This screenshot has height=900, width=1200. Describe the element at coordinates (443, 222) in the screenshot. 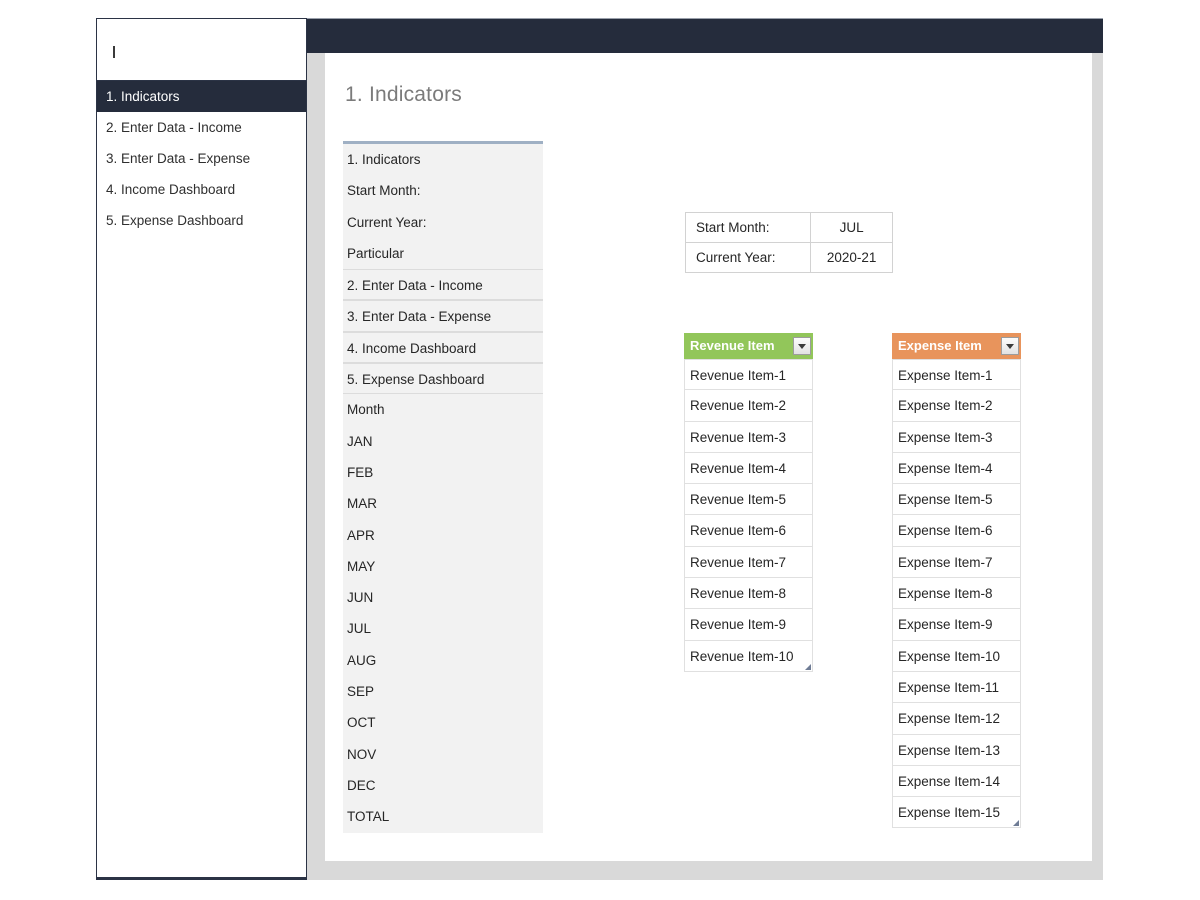

I see `indicator-row: Current Year:` at that location.